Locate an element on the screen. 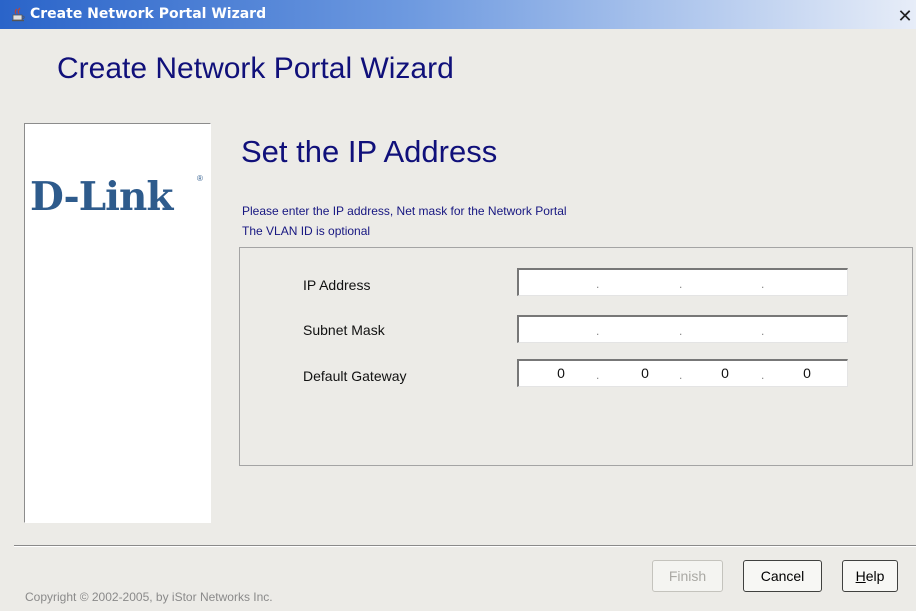 The height and width of the screenshot is (611, 916). default-gateway-octet-3: 0 is located at coordinates (725, 373).